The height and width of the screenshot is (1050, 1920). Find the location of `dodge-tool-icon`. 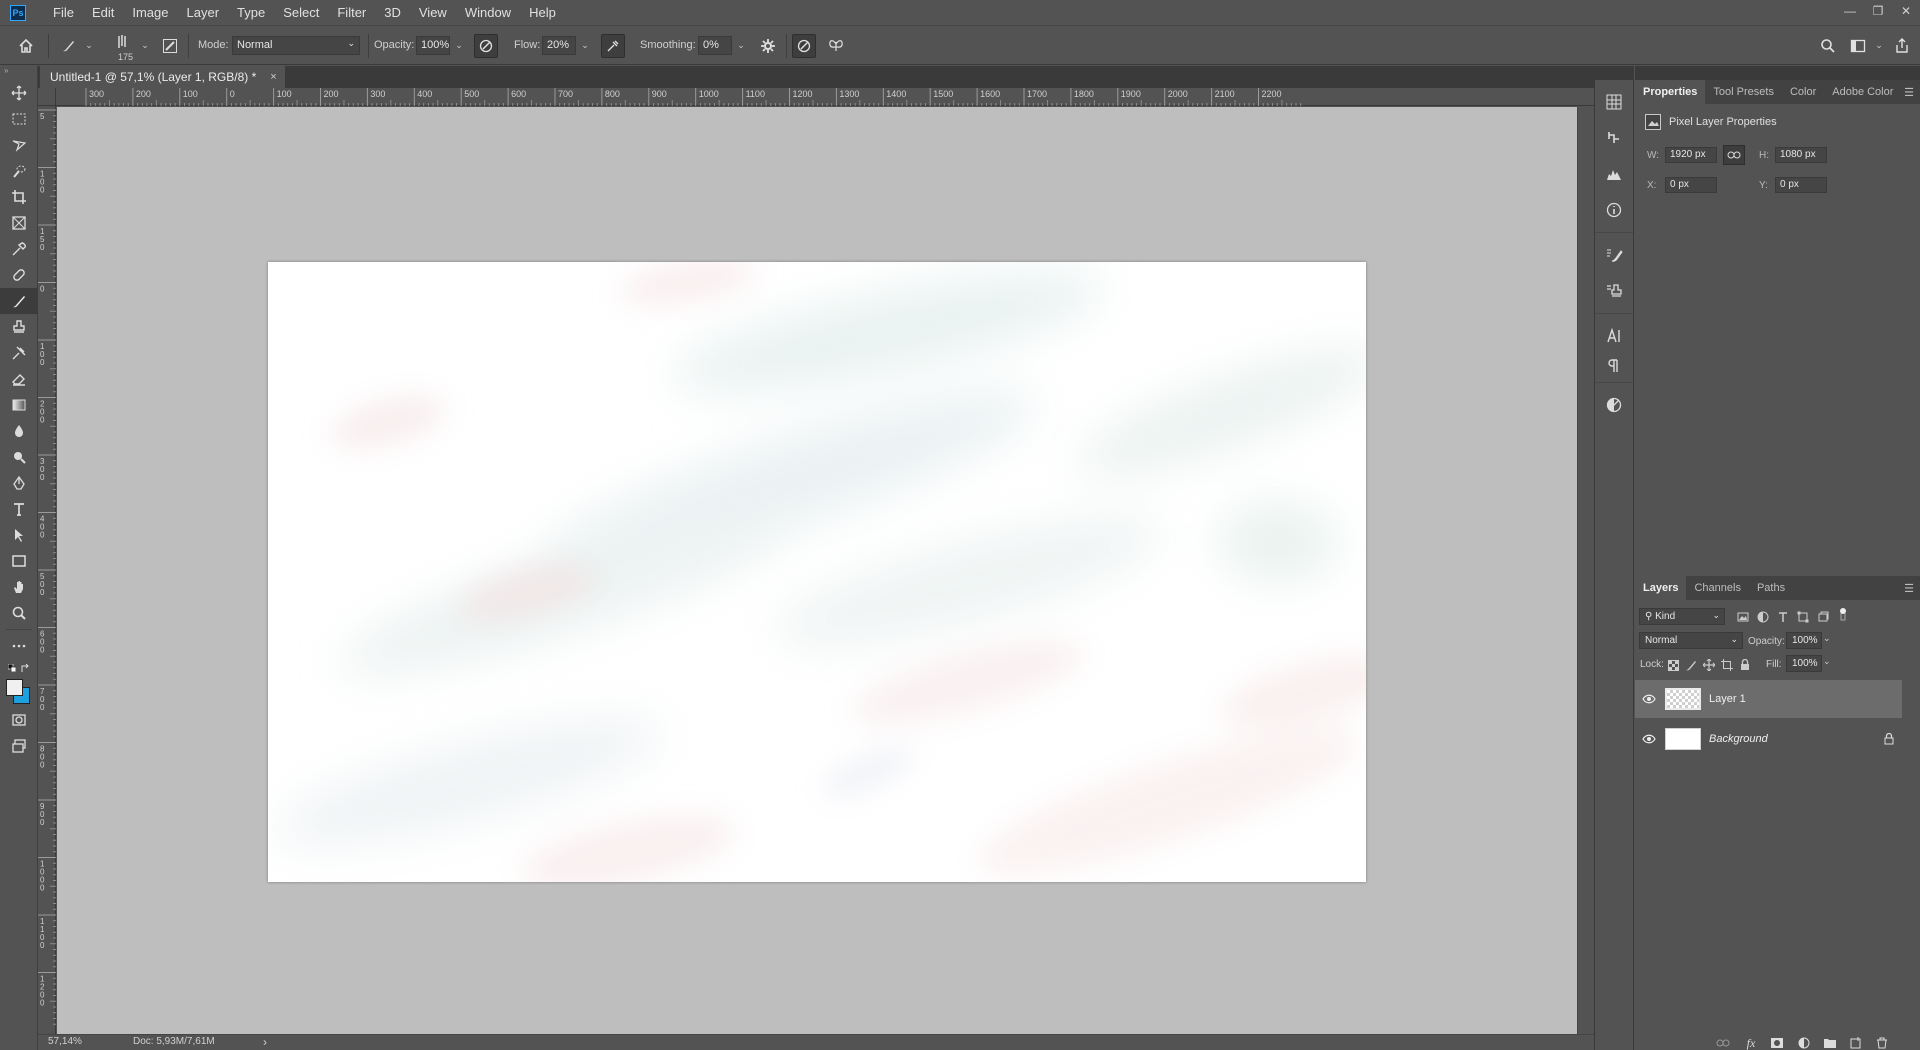

dodge-tool-icon is located at coordinates (19, 457).